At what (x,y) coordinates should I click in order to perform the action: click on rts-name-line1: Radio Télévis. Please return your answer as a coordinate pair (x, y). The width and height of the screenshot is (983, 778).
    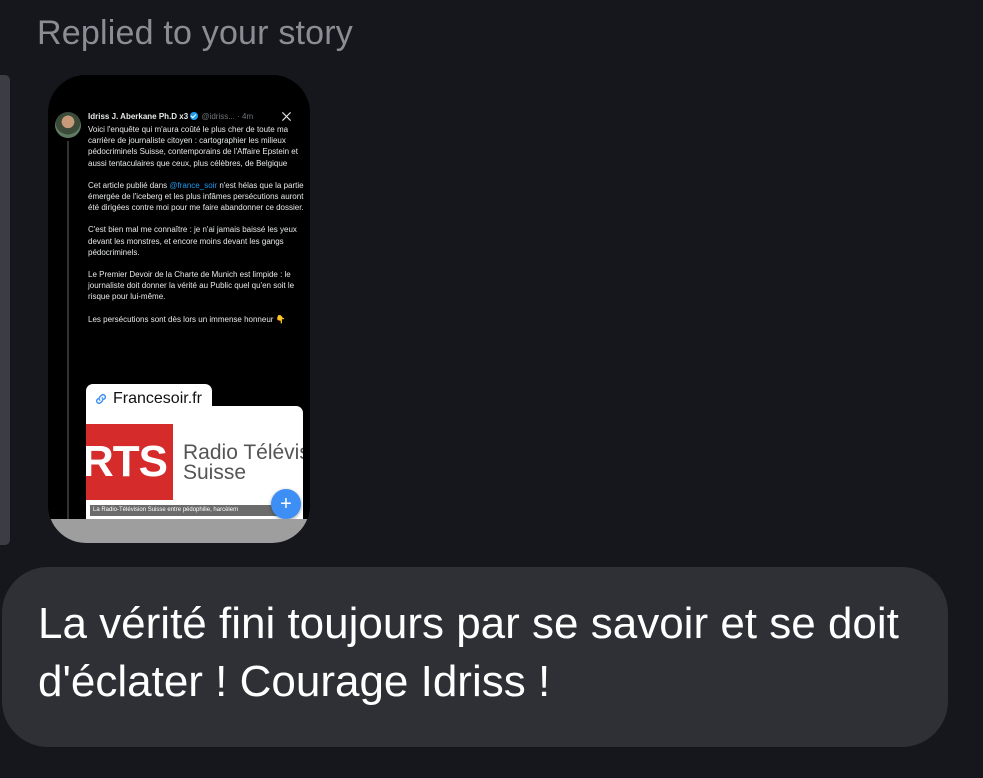
    Looking at the image, I should click on (243, 452).